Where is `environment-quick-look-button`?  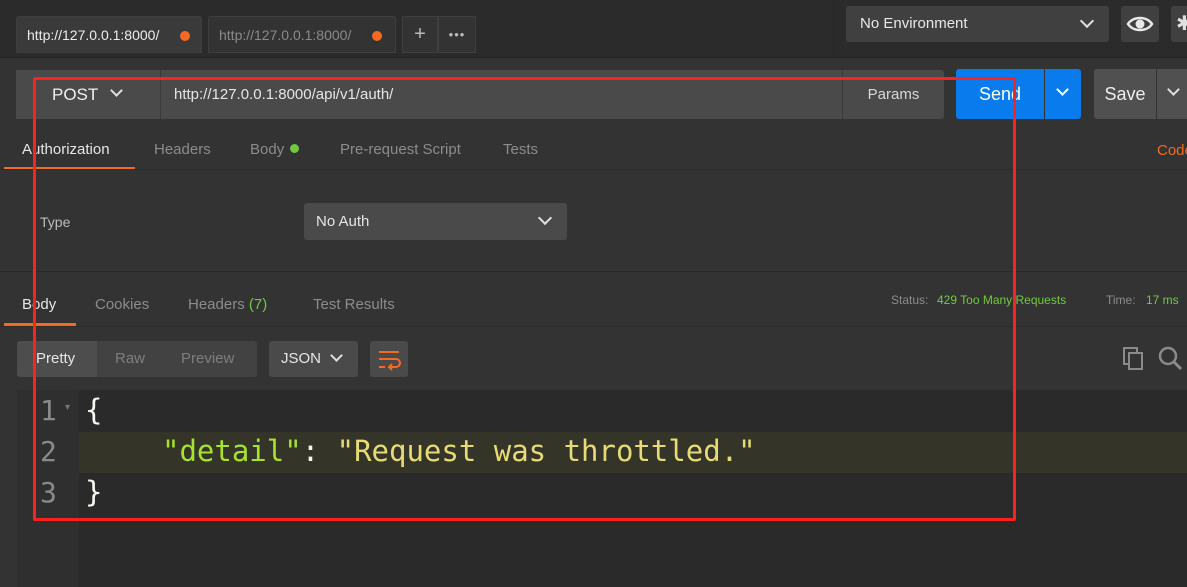
environment-quick-look-button is located at coordinates (1140, 24).